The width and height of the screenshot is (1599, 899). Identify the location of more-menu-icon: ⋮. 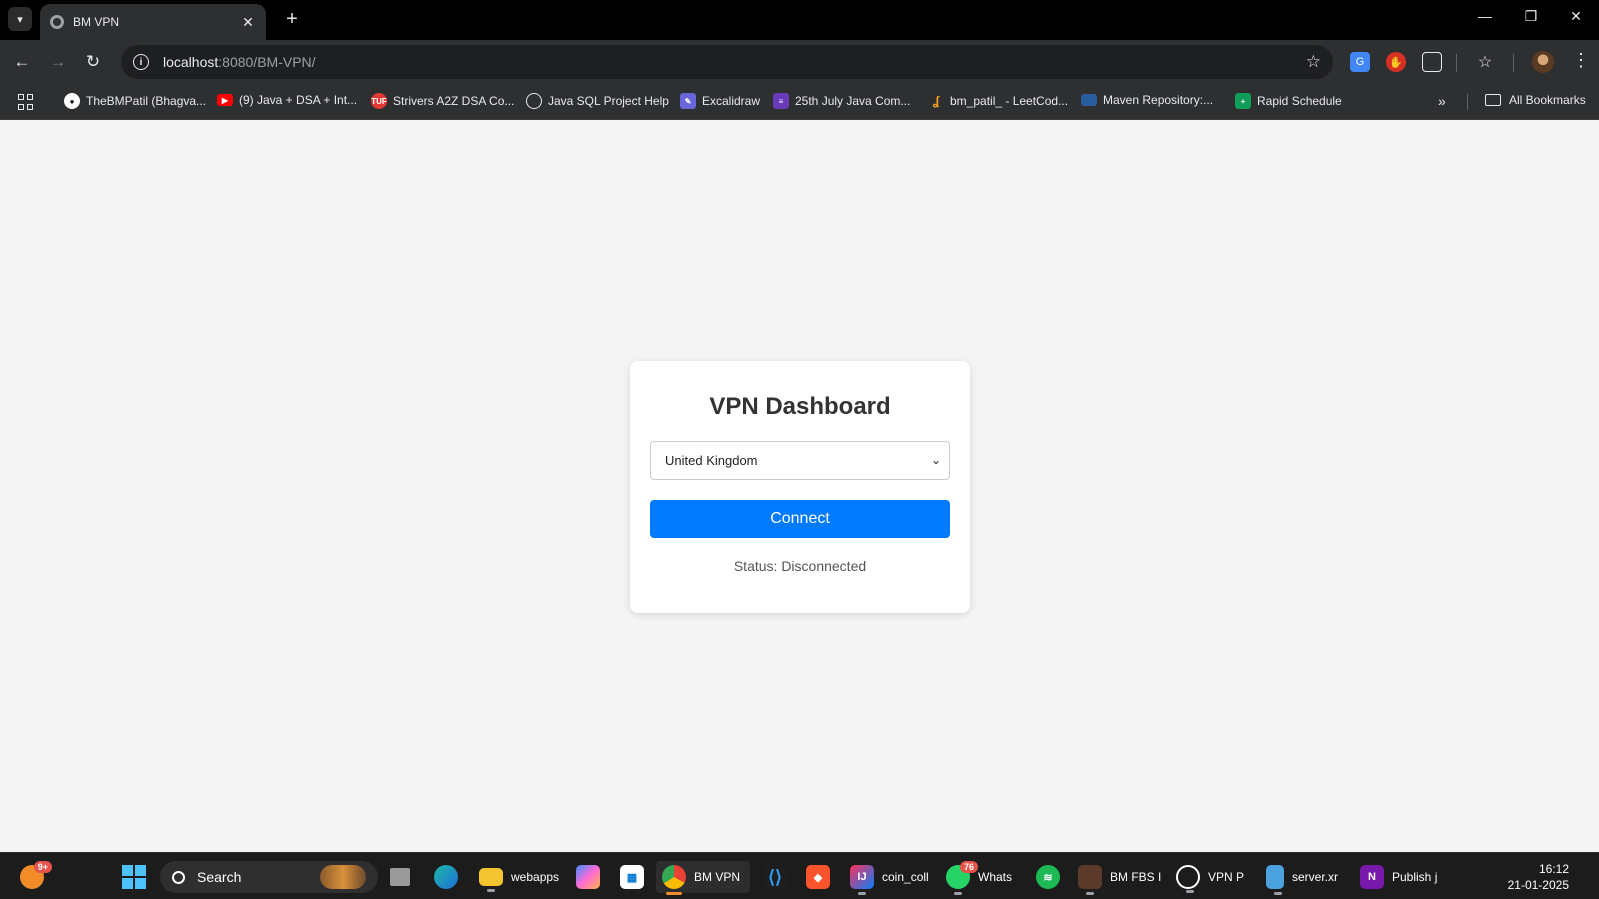
(1581, 60).